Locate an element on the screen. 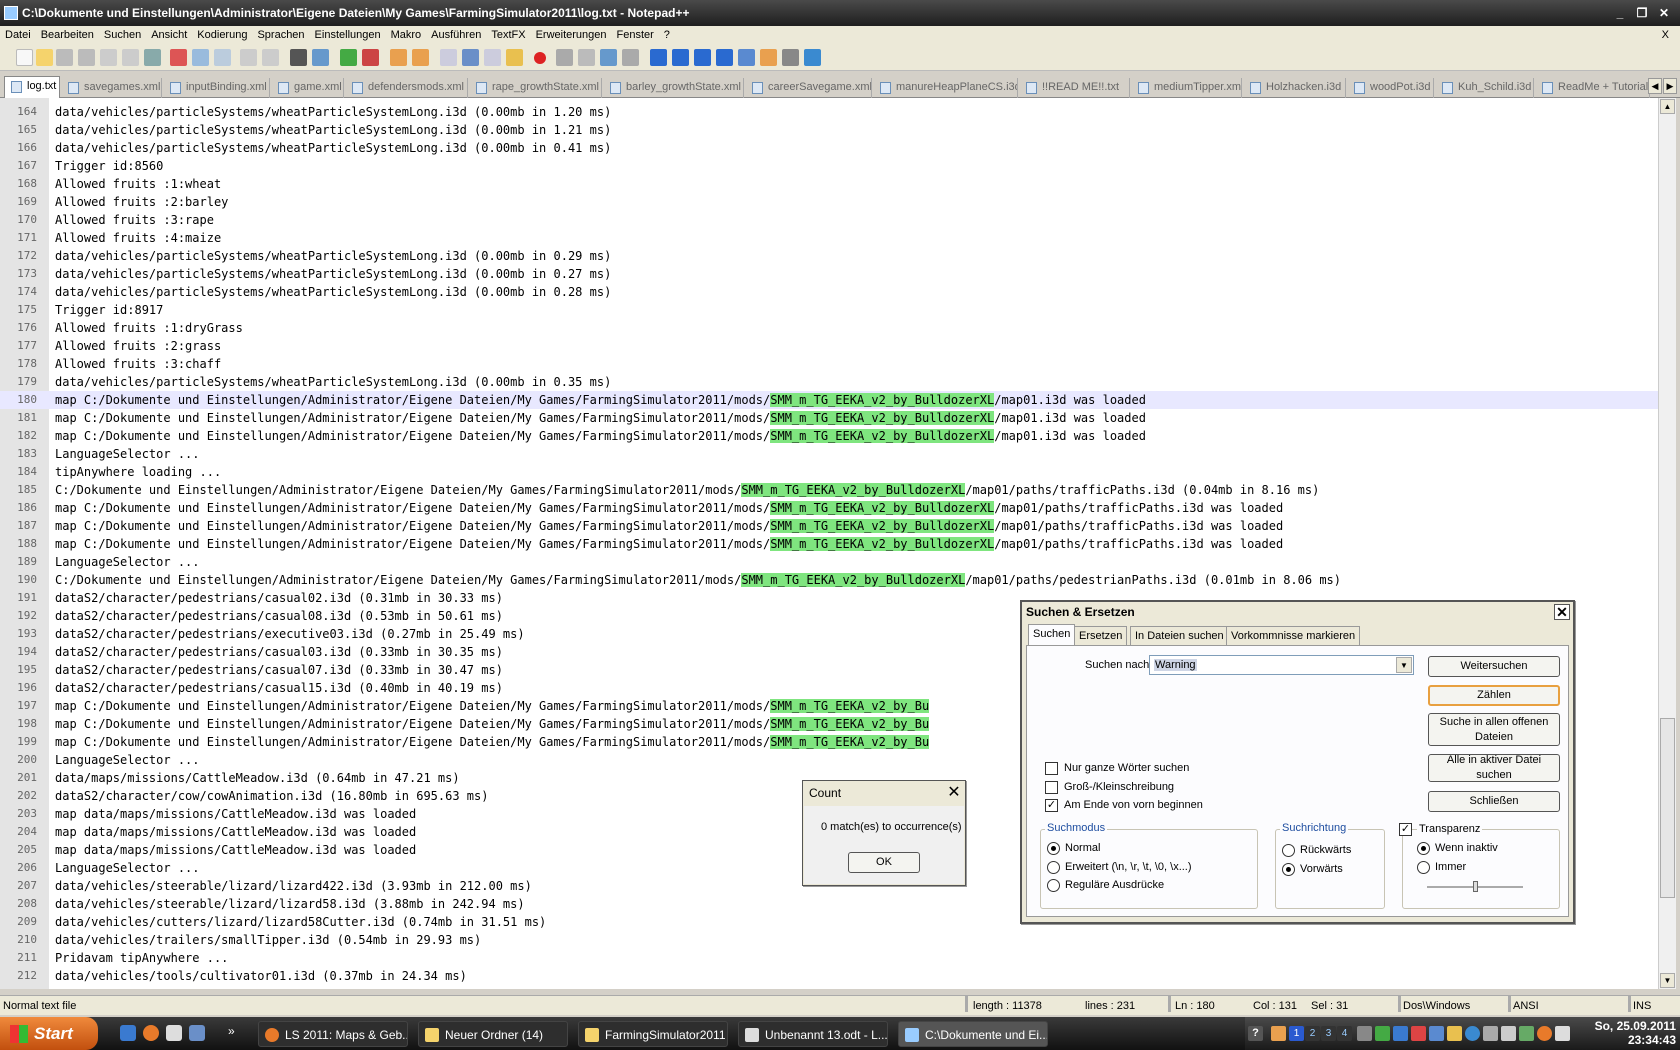 This screenshot has width=1680, height=1050. start-button: Start is located at coordinates (49, 1033).